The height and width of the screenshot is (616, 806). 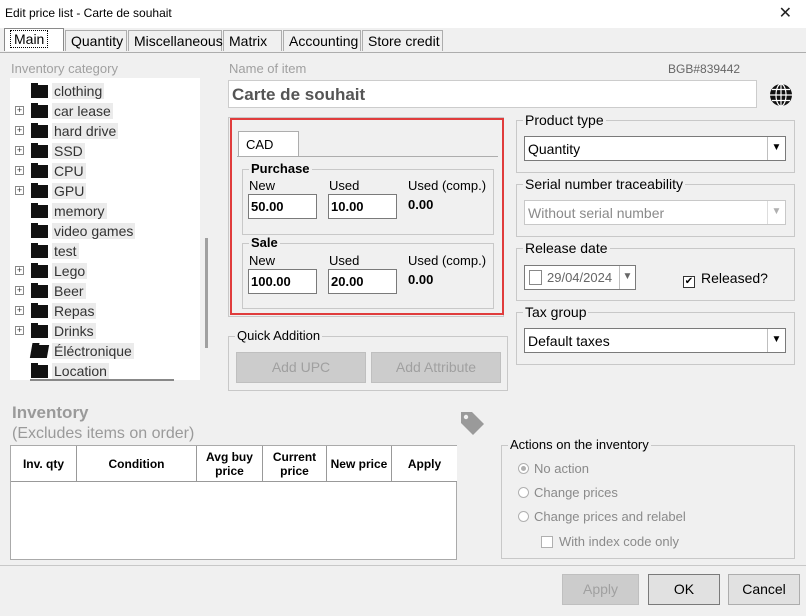 I want to click on tab-store-credit: Store credit, so click(x=402, y=40).